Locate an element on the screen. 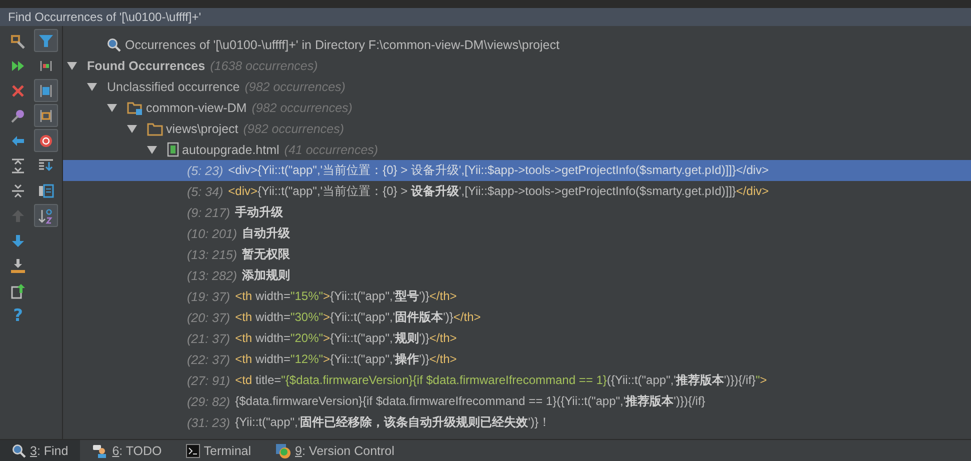 This screenshot has width=971, height=461. html-file-icon is located at coordinates (173, 149).